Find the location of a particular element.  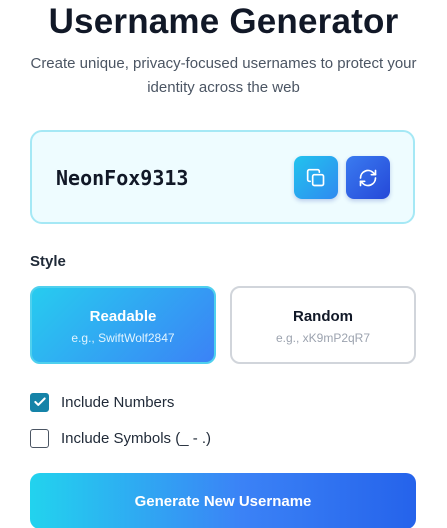

style-option-random: Random e.g., xK9mP2qR7 is located at coordinates (323, 325).